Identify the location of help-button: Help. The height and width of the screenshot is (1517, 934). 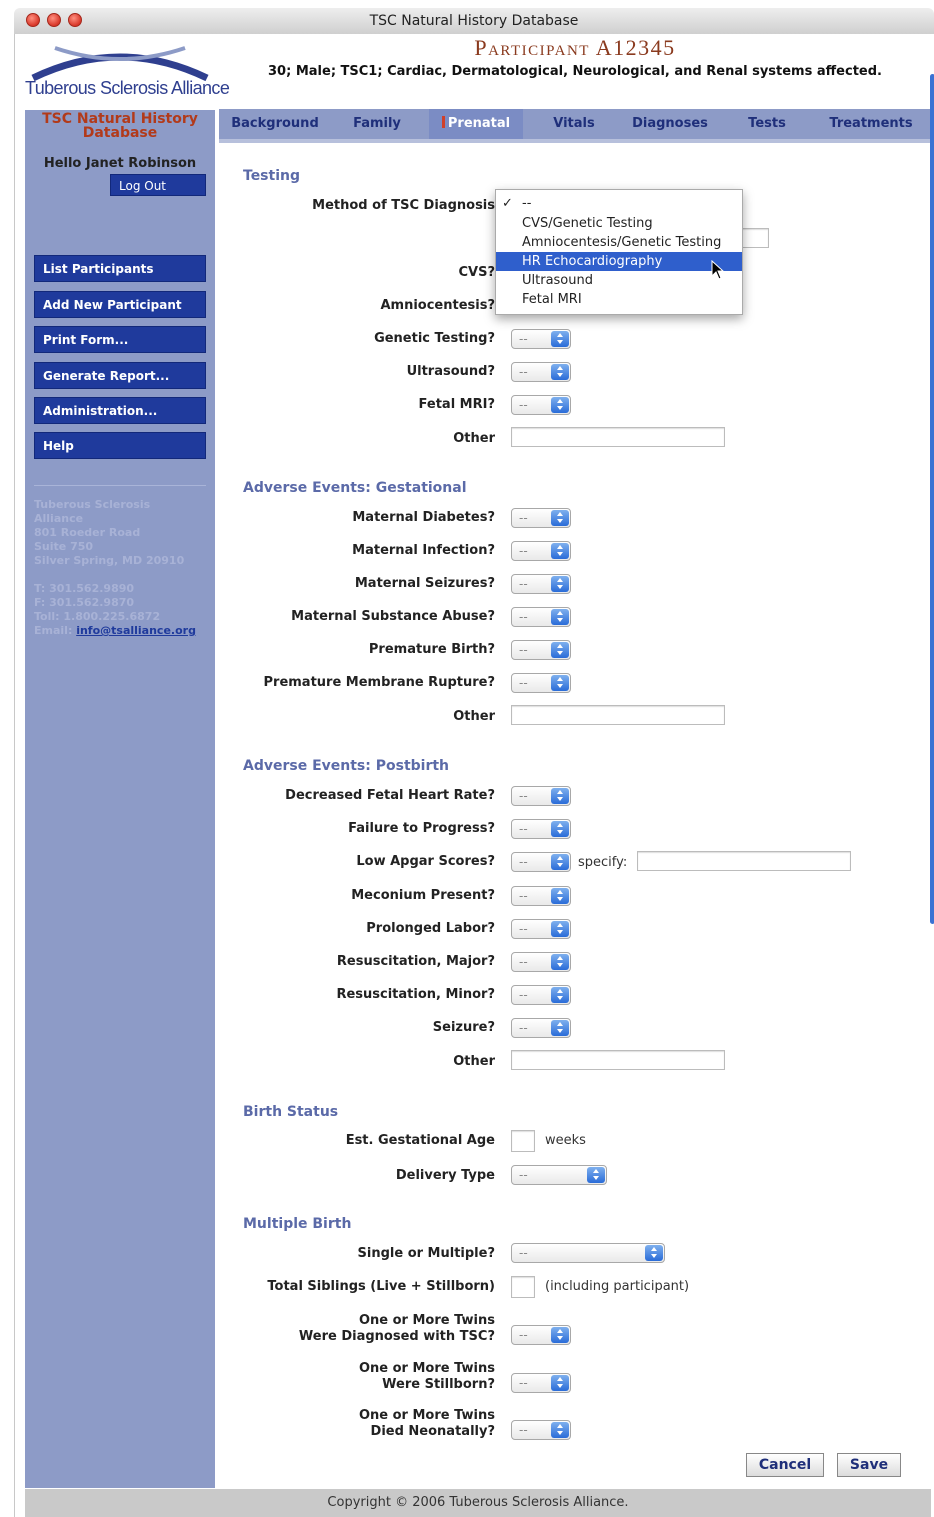
(120, 445).